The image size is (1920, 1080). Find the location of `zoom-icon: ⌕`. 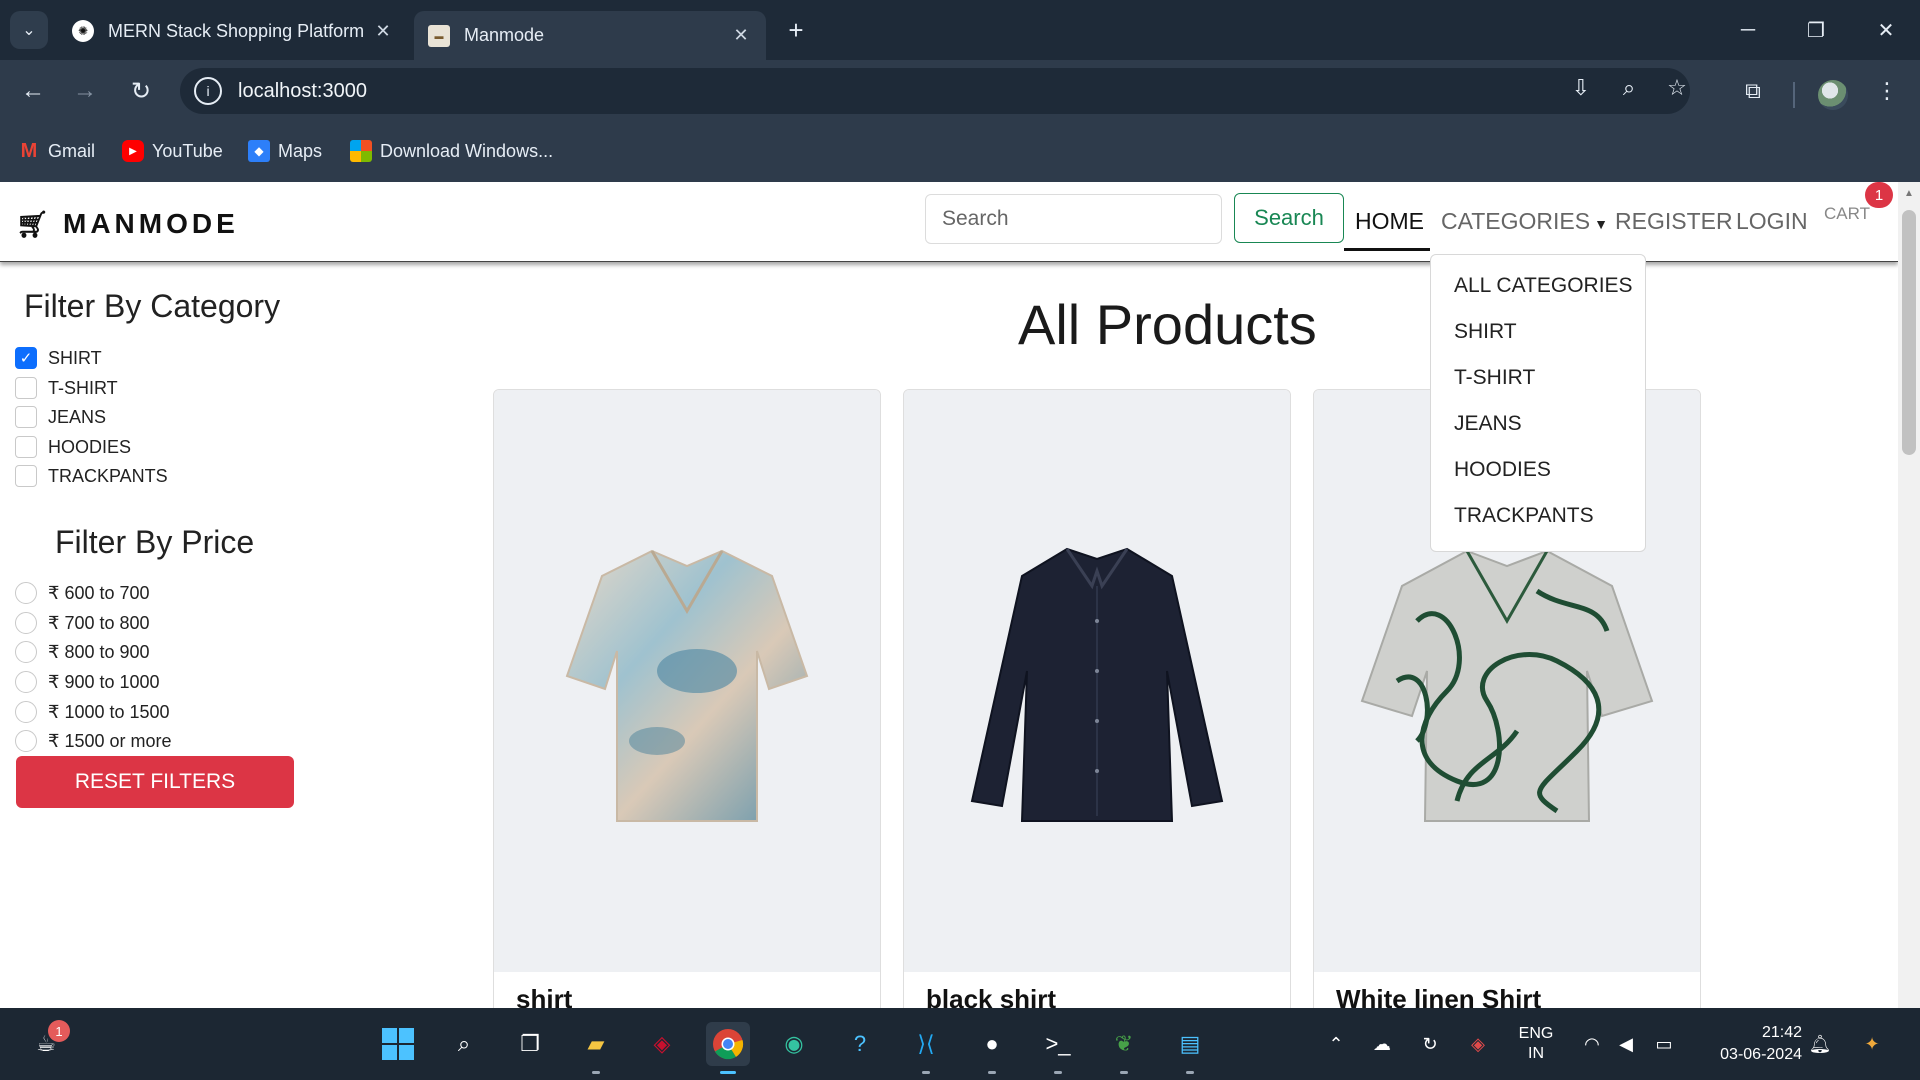

zoom-icon: ⌕ is located at coordinates (1629, 88).